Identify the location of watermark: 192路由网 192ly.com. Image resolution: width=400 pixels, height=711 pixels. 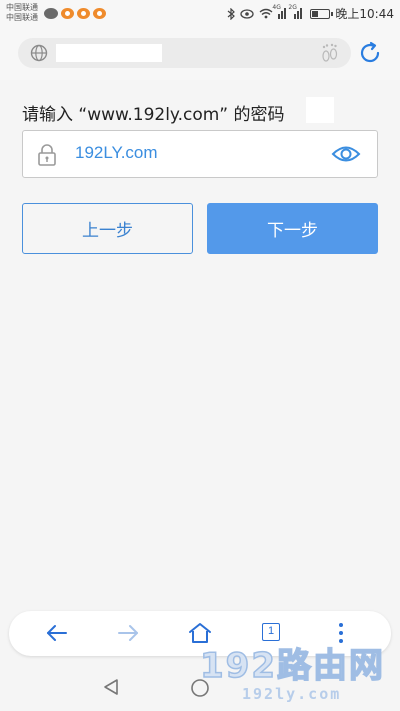
(298, 674).